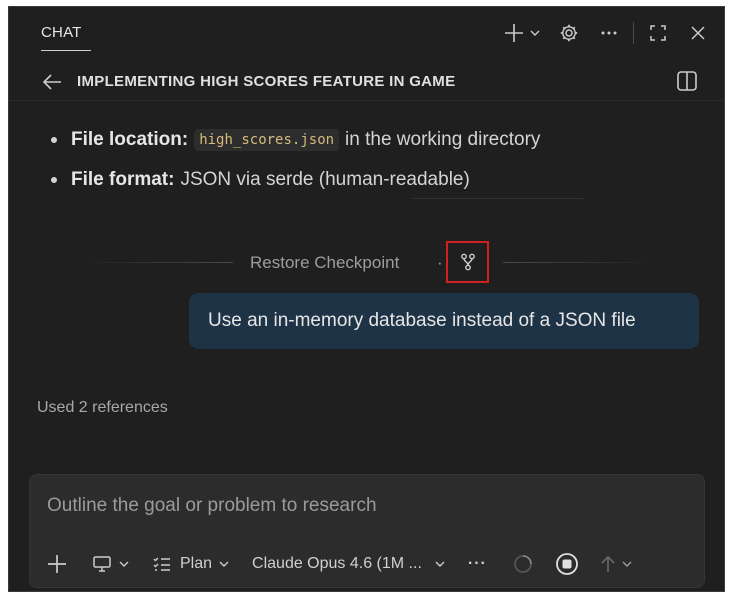 The image size is (731, 598). I want to click on new-chat-button, so click(514, 33).